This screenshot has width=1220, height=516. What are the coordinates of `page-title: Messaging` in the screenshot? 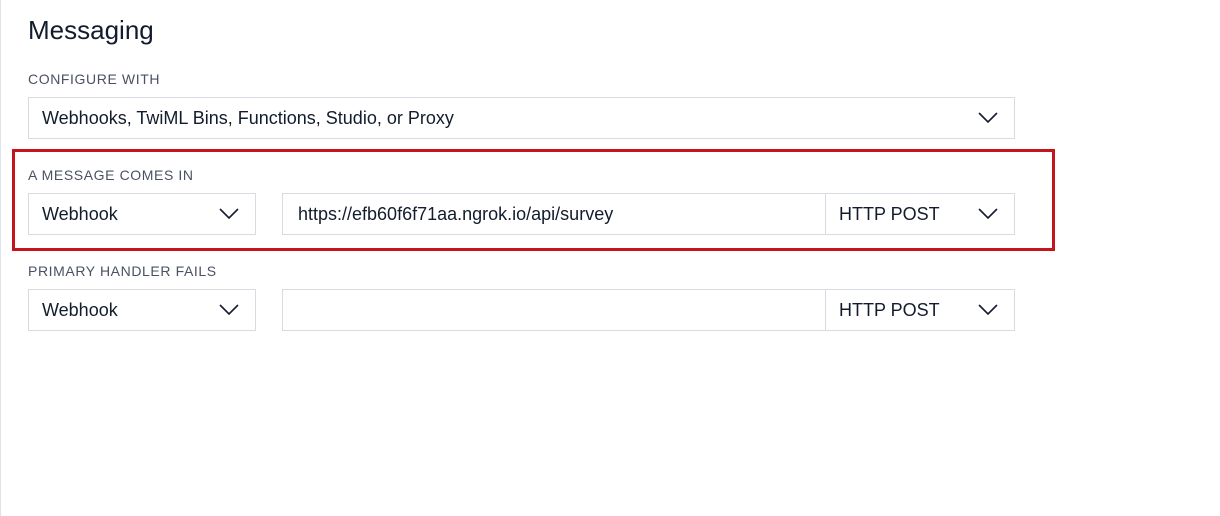 It's located at (91, 30).